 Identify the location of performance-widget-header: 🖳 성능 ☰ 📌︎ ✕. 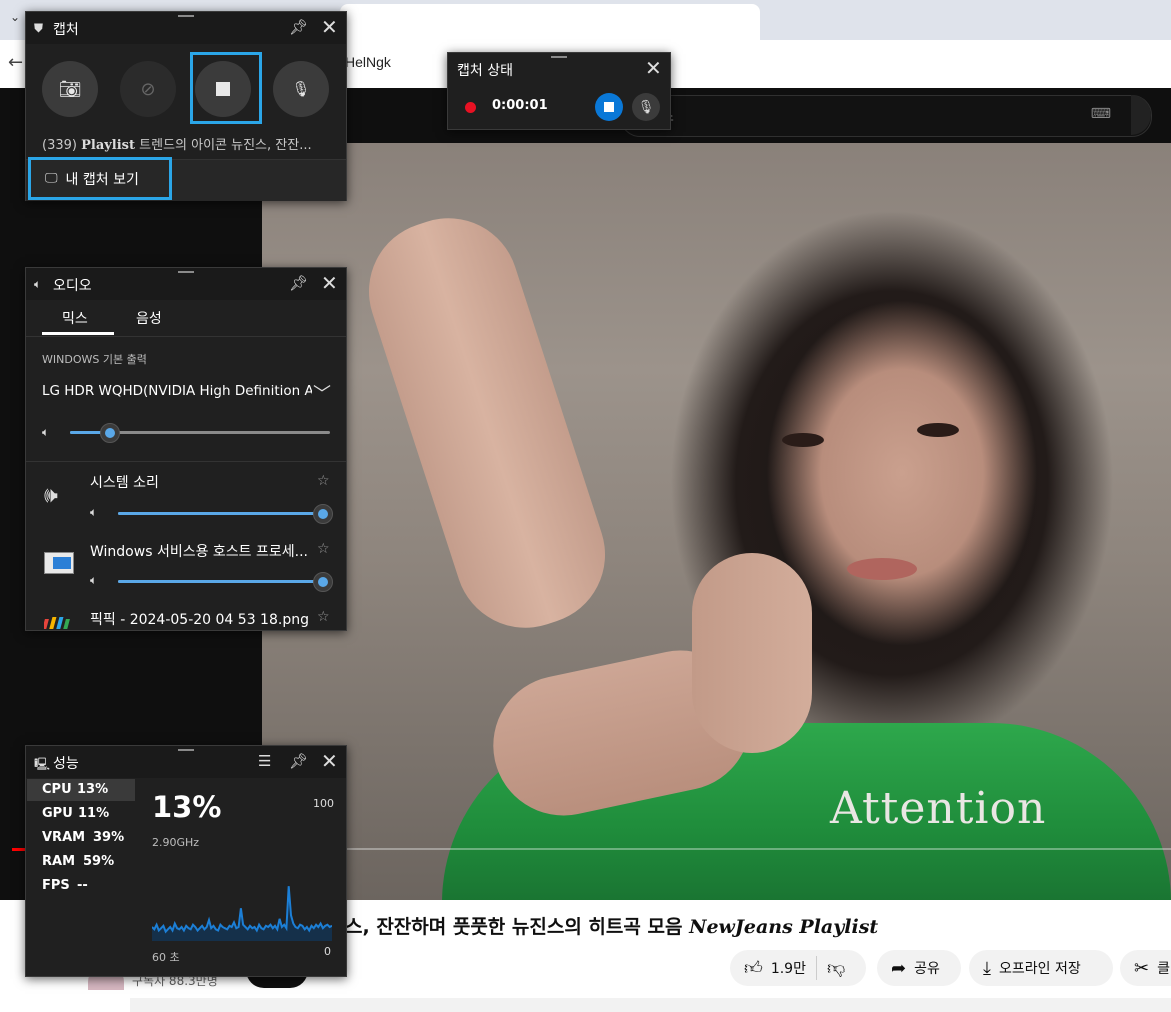
(186, 762).